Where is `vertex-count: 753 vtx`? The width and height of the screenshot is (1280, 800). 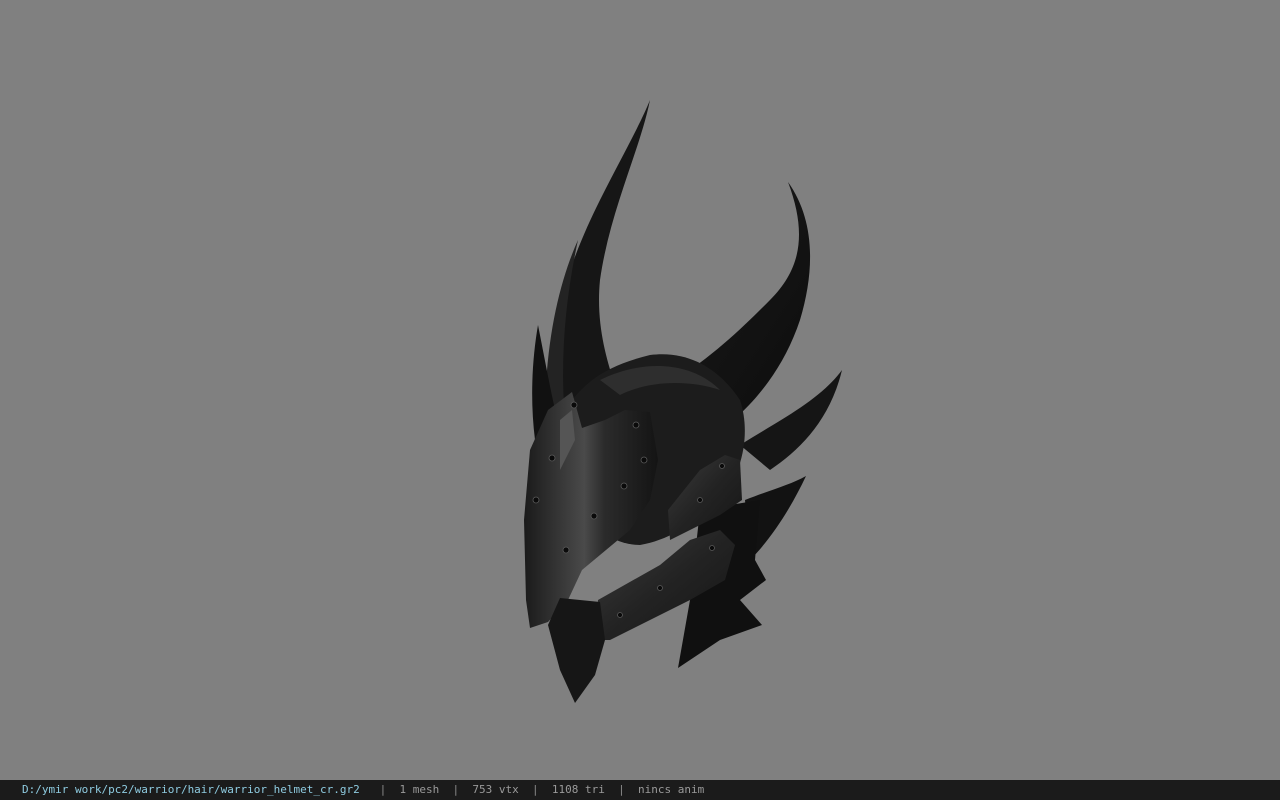
vertex-count: 753 vtx is located at coordinates (495, 789).